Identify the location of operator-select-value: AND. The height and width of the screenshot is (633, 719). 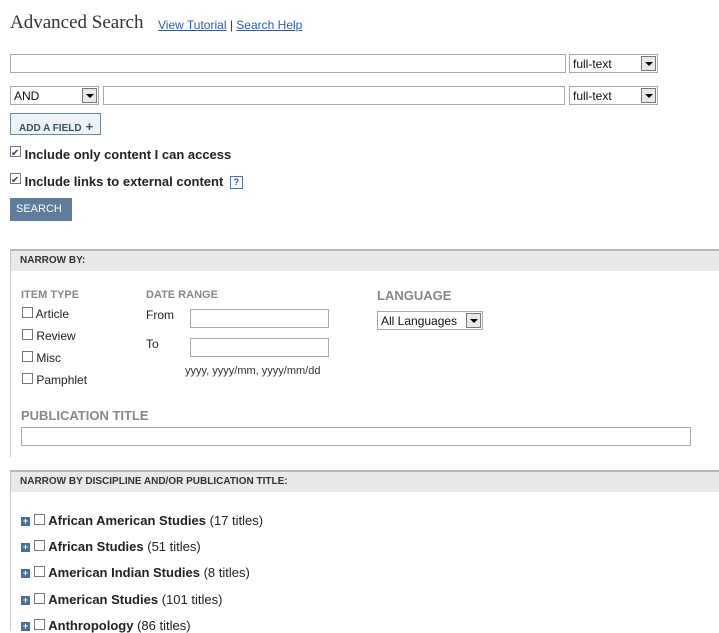
(27, 96).